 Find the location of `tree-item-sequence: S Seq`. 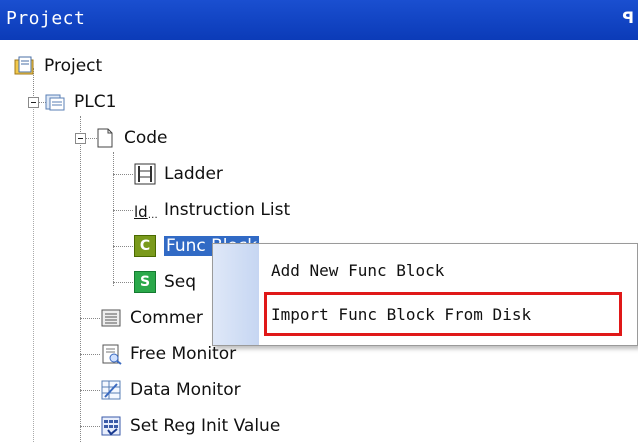

tree-item-sequence: S Seq is located at coordinates (165, 282).